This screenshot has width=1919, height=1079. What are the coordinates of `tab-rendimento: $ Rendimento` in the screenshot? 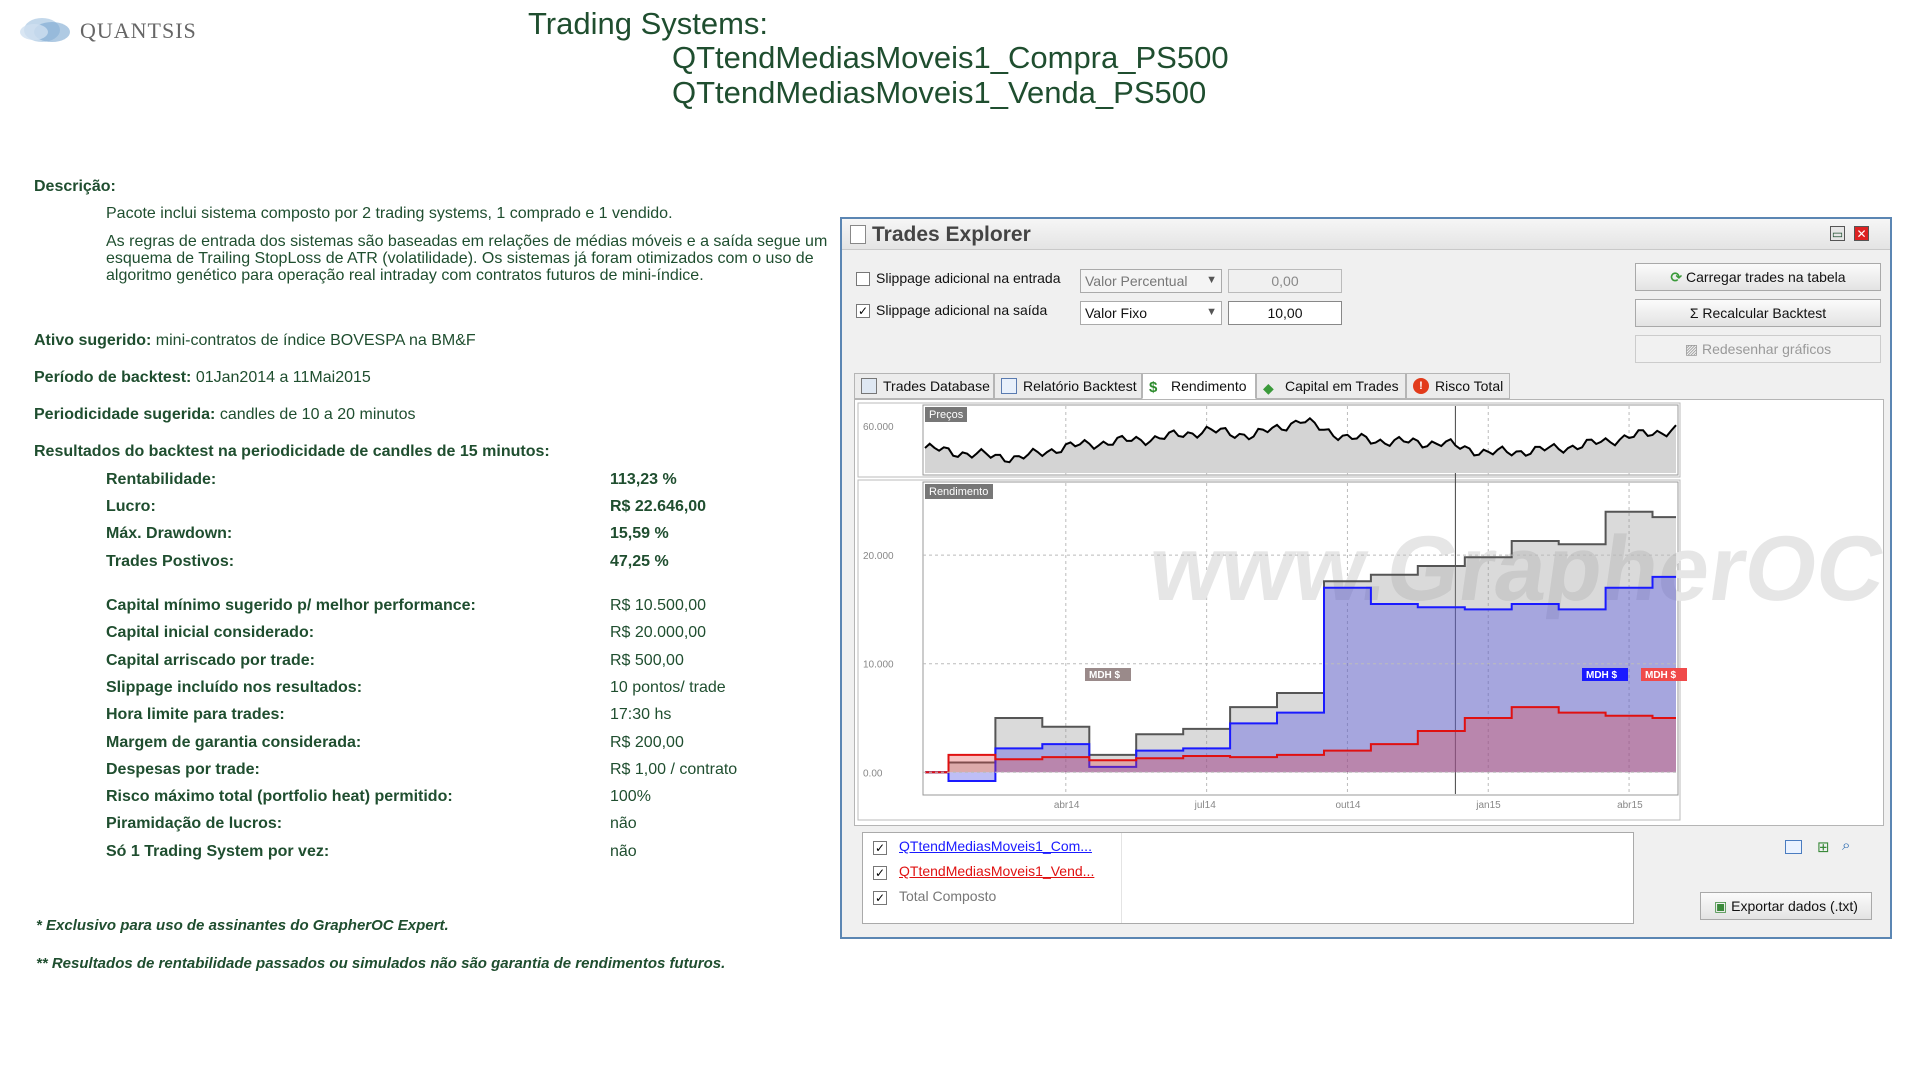 It's located at (1199, 386).